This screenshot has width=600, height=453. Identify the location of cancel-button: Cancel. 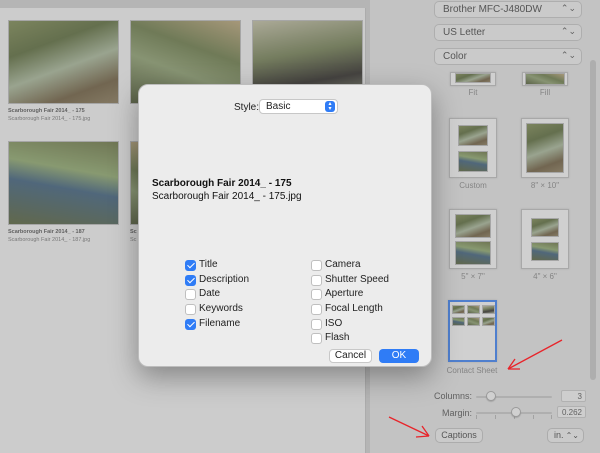
(350, 356).